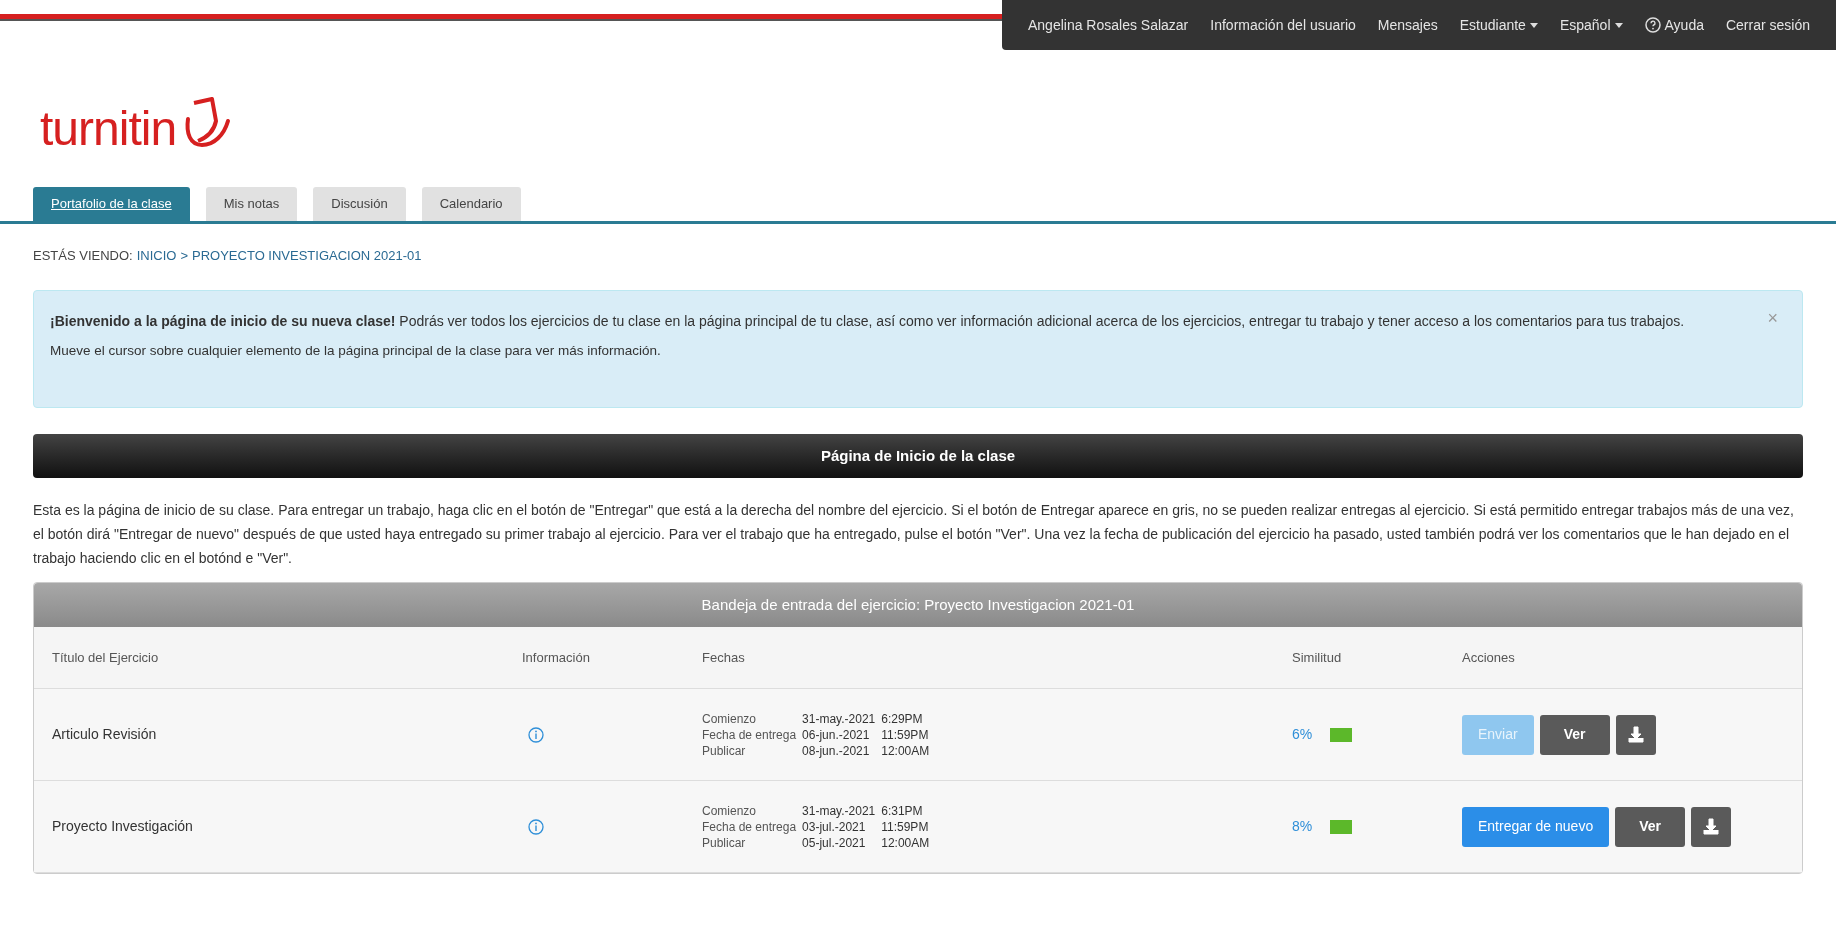 The width and height of the screenshot is (1836, 944). What do you see at coordinates (356, 351) in the screenshot?
I see `welcome-note: Mueve el cursor sobre cualquier elemento de la página principal de la clase para ver más información.` at bounding box center [356, 351].